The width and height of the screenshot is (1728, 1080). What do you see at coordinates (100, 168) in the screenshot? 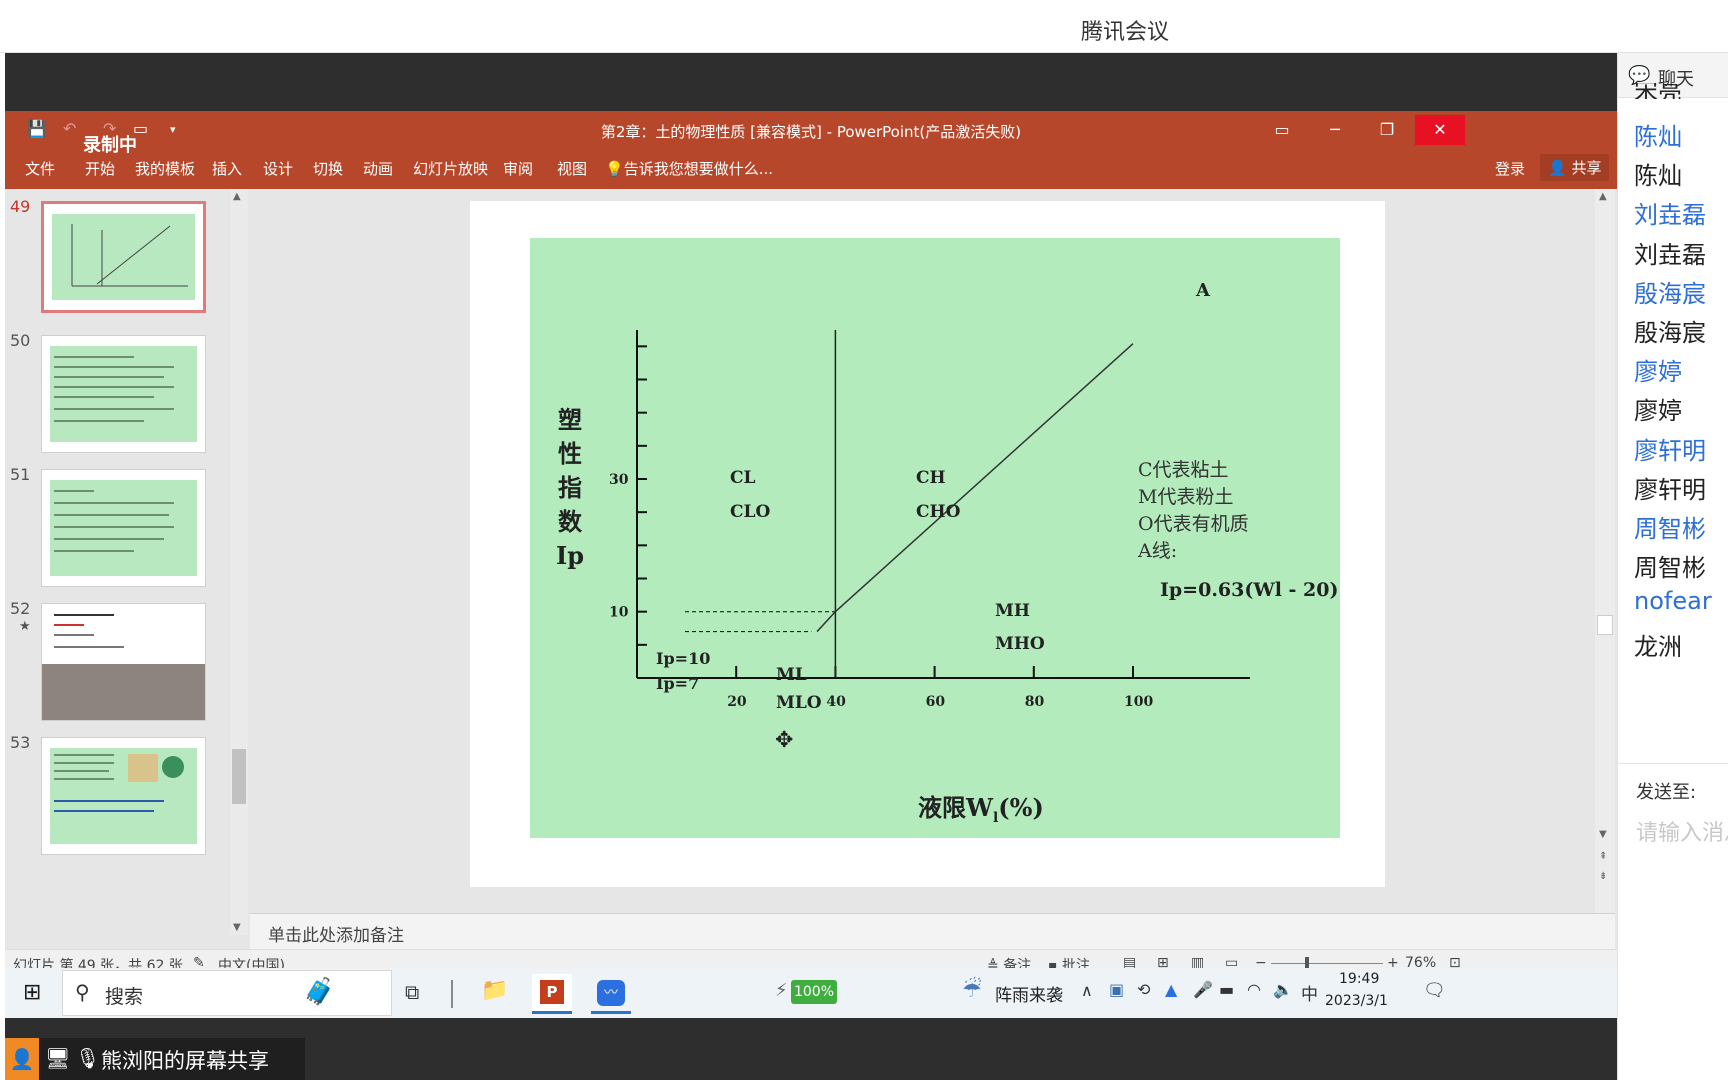
I see `tab-home: 开始` at bounding box center [100, 168].